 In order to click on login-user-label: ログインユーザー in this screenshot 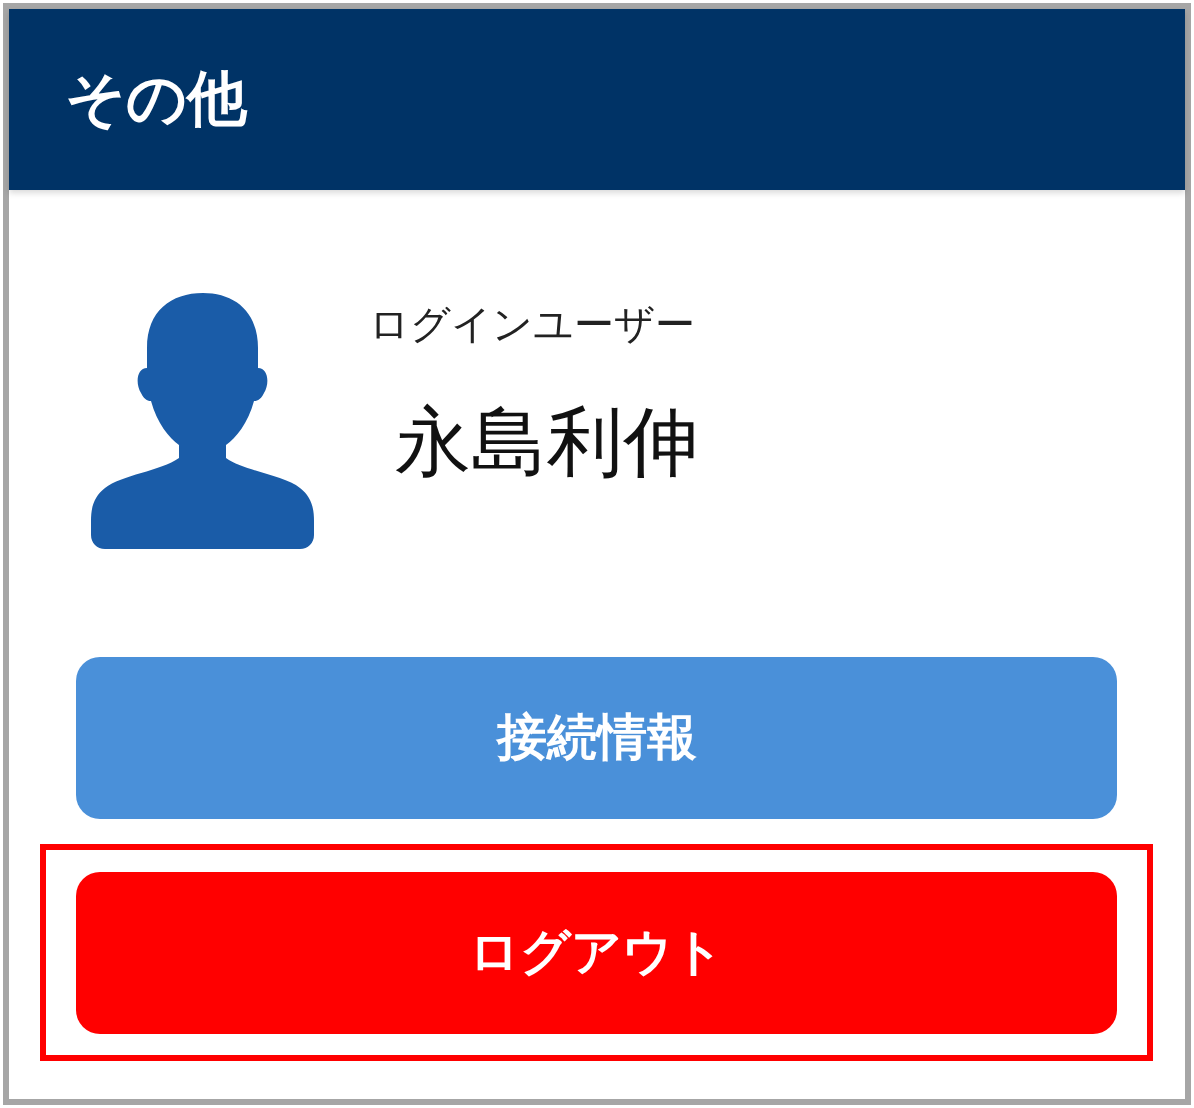, I will do `click(532, 324)`.